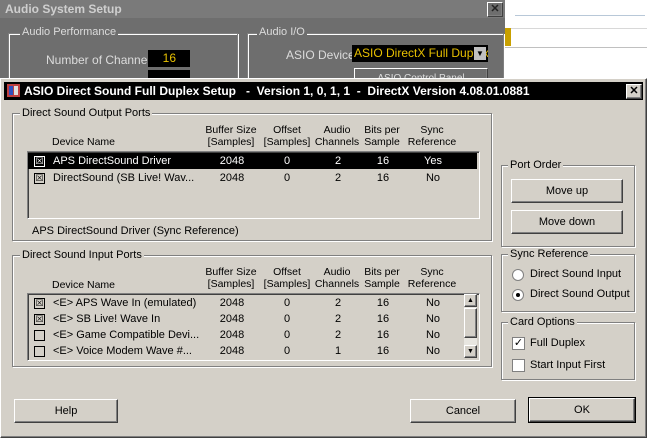 This screenshot has width=647, height=438. What do you see at coordinates (382, 278) in the screenshot?
I see `in-header-bits: Bits per Sample` at bounding box center [382, 278].